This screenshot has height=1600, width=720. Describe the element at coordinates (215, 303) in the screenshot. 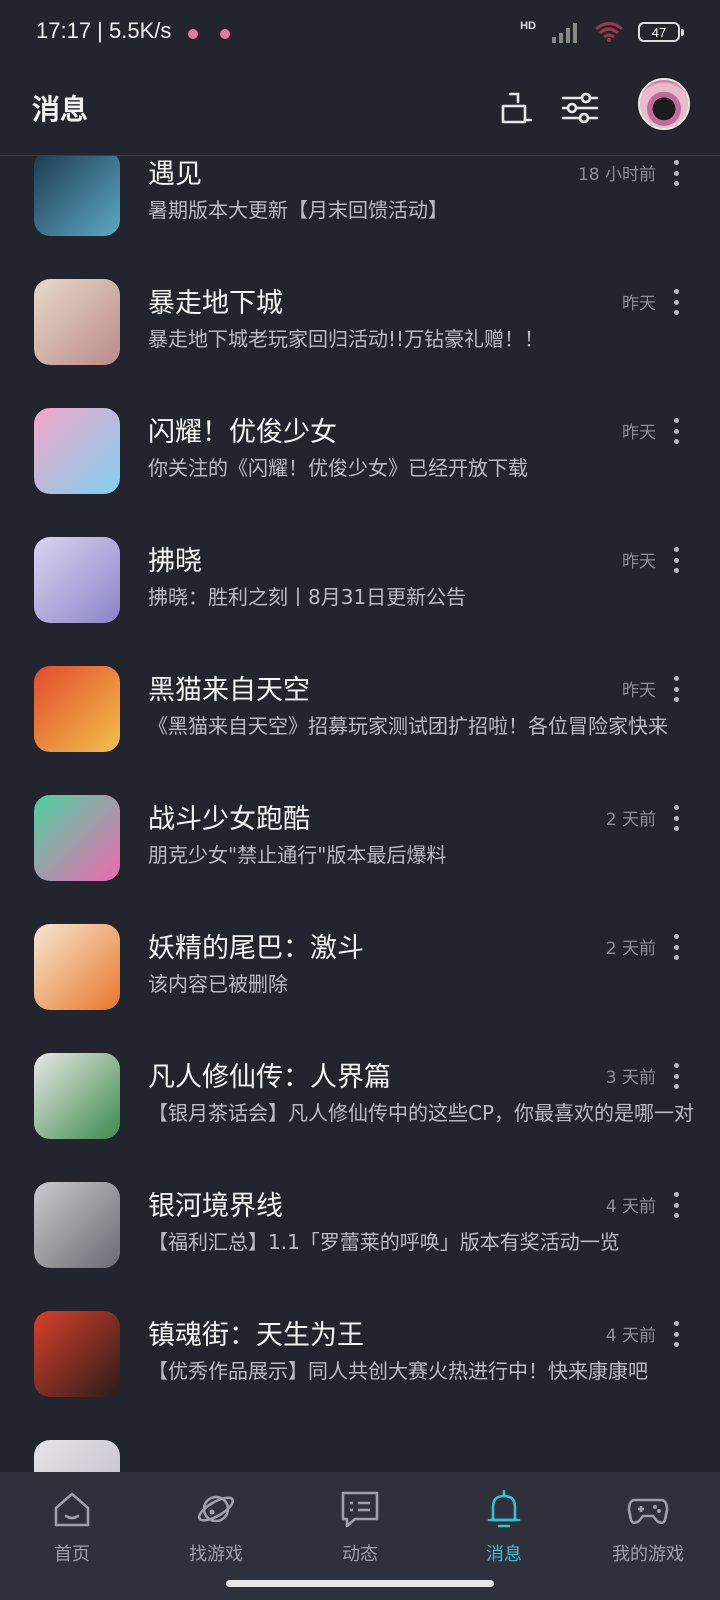

I see `message-title: 暴走地下城` at that location.